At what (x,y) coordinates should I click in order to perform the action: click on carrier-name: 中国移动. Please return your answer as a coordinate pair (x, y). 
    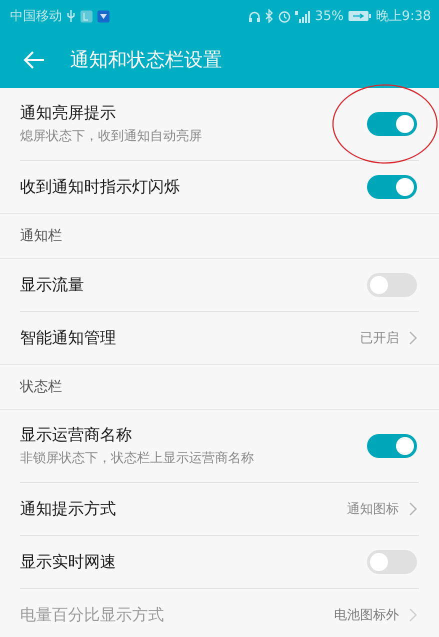
    Looking at the image, I should click on (36, 16).